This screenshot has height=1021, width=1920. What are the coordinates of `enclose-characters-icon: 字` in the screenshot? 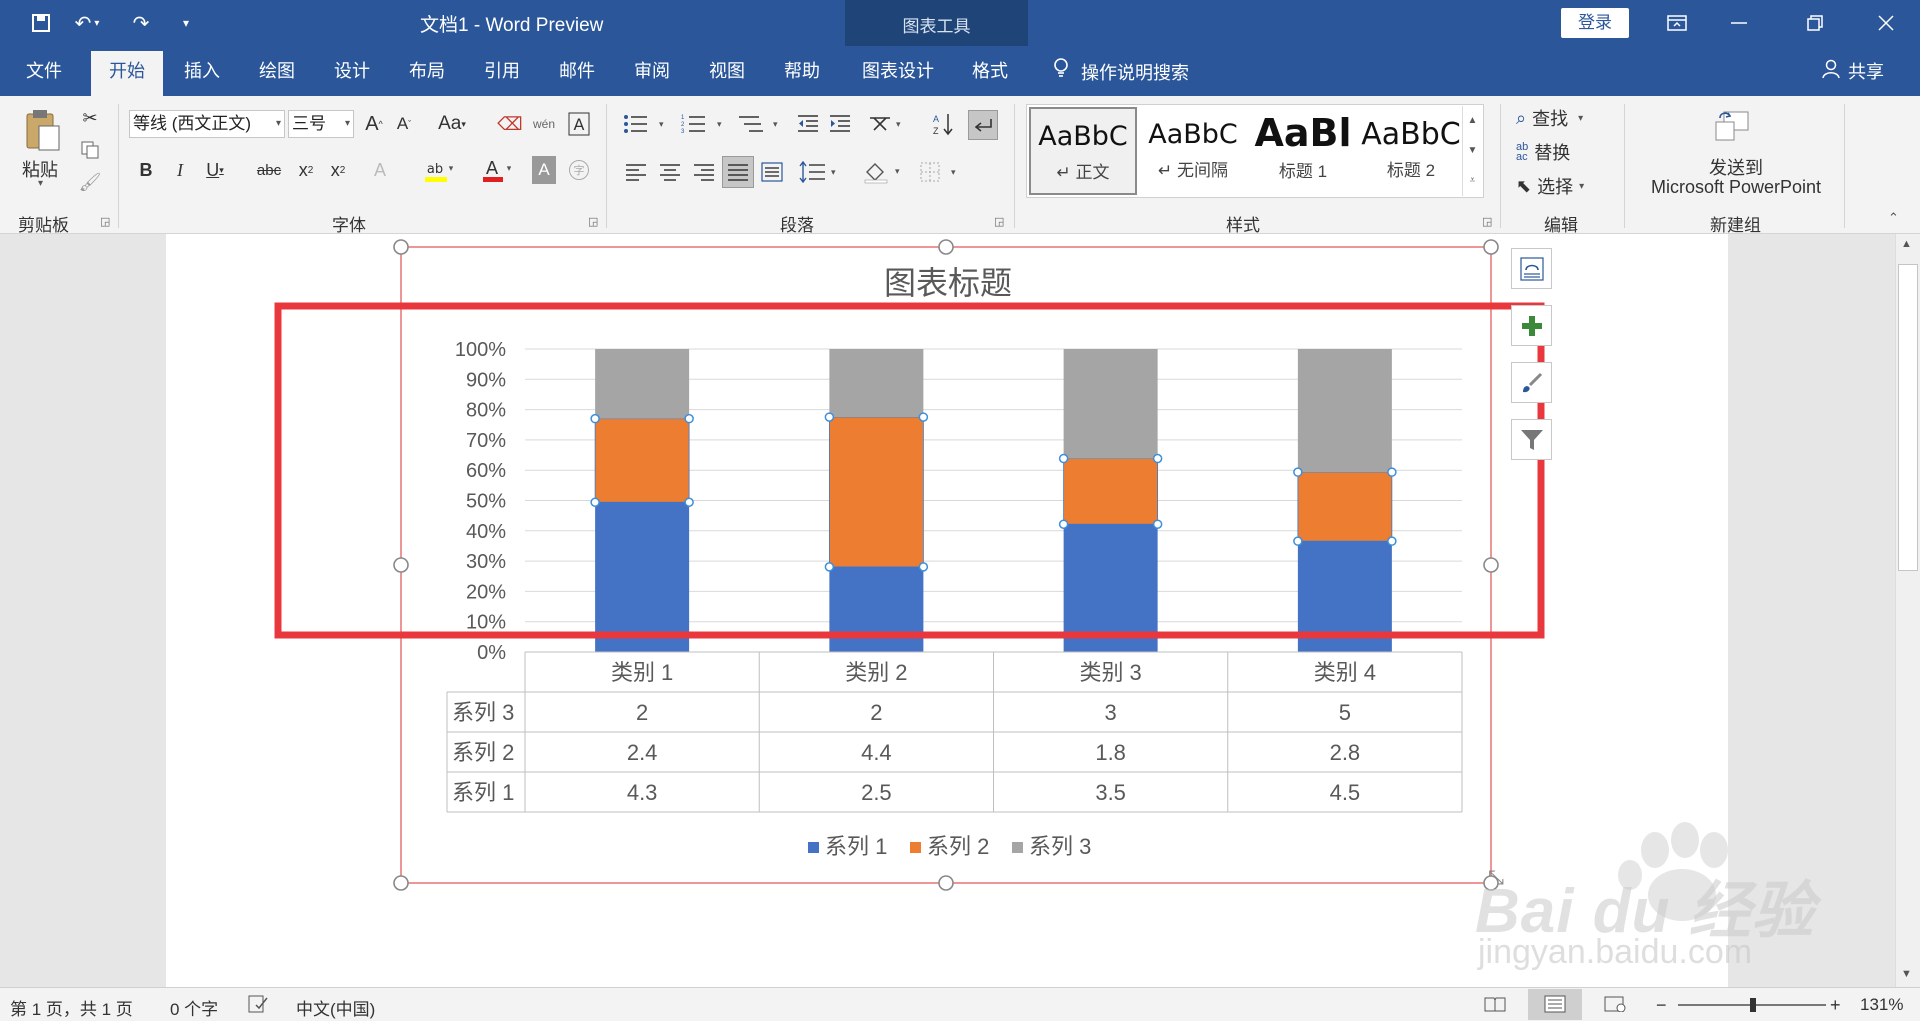 It's located at (579, 170).